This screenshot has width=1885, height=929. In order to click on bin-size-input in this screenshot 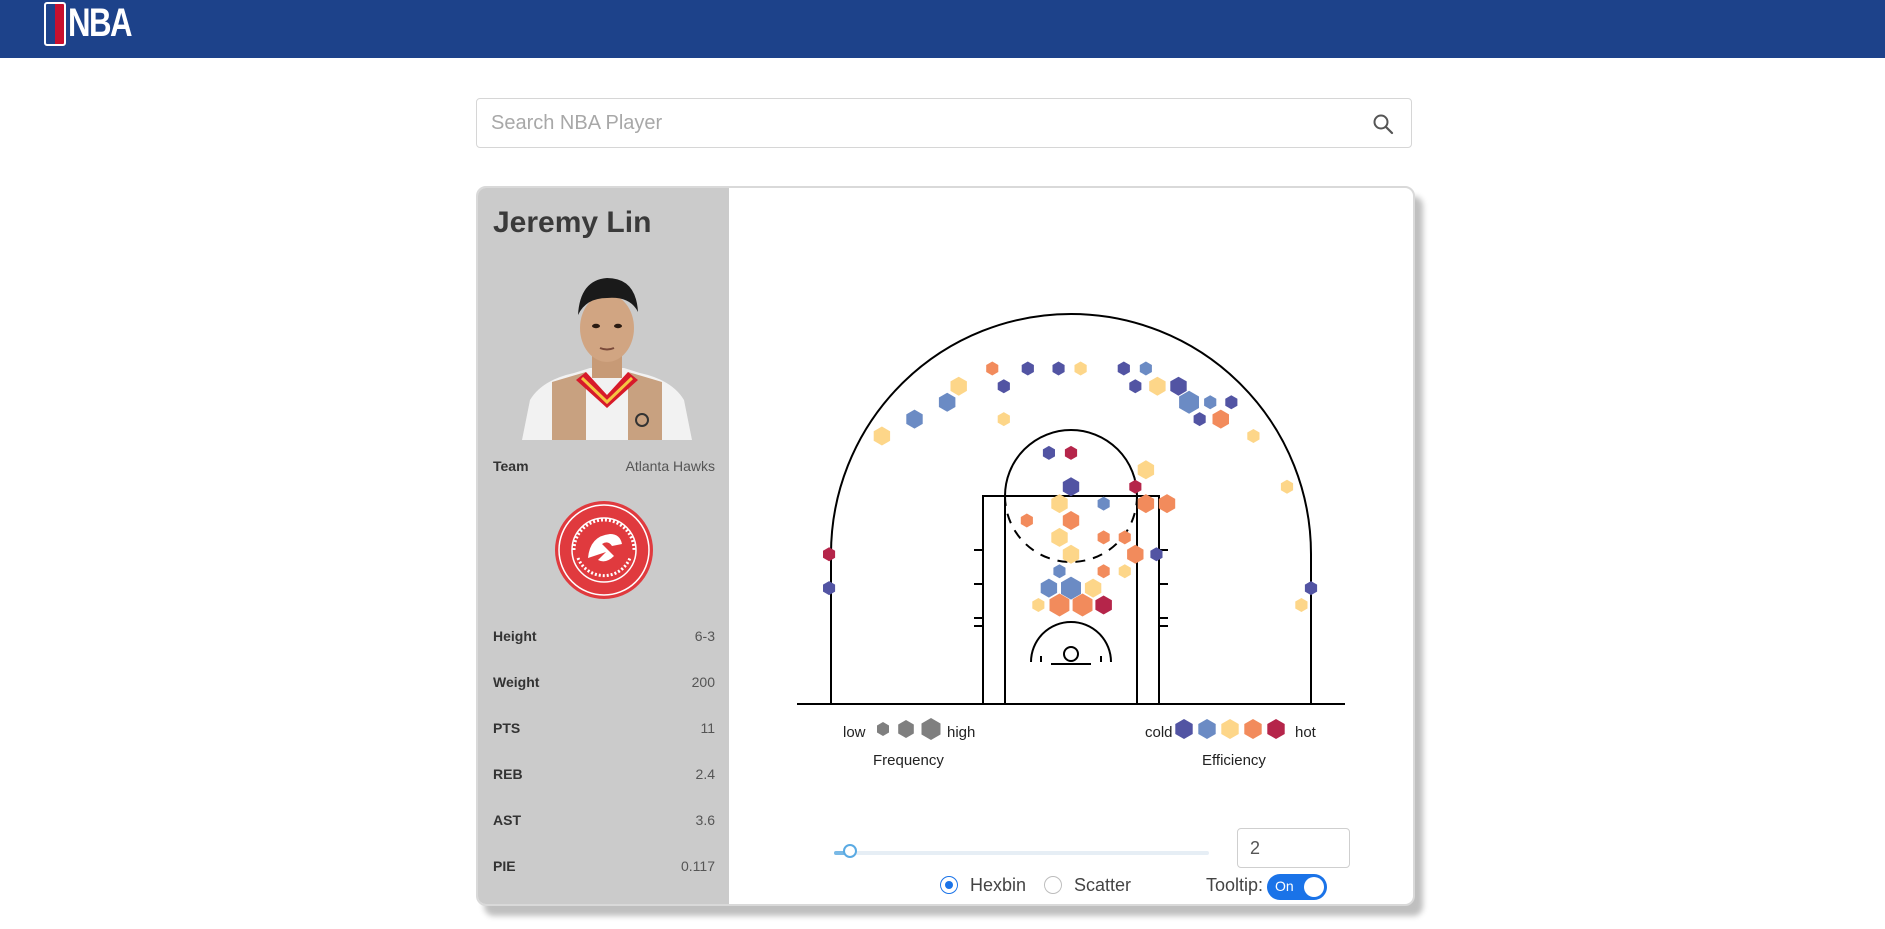, I will do `click(1293, 848)`.